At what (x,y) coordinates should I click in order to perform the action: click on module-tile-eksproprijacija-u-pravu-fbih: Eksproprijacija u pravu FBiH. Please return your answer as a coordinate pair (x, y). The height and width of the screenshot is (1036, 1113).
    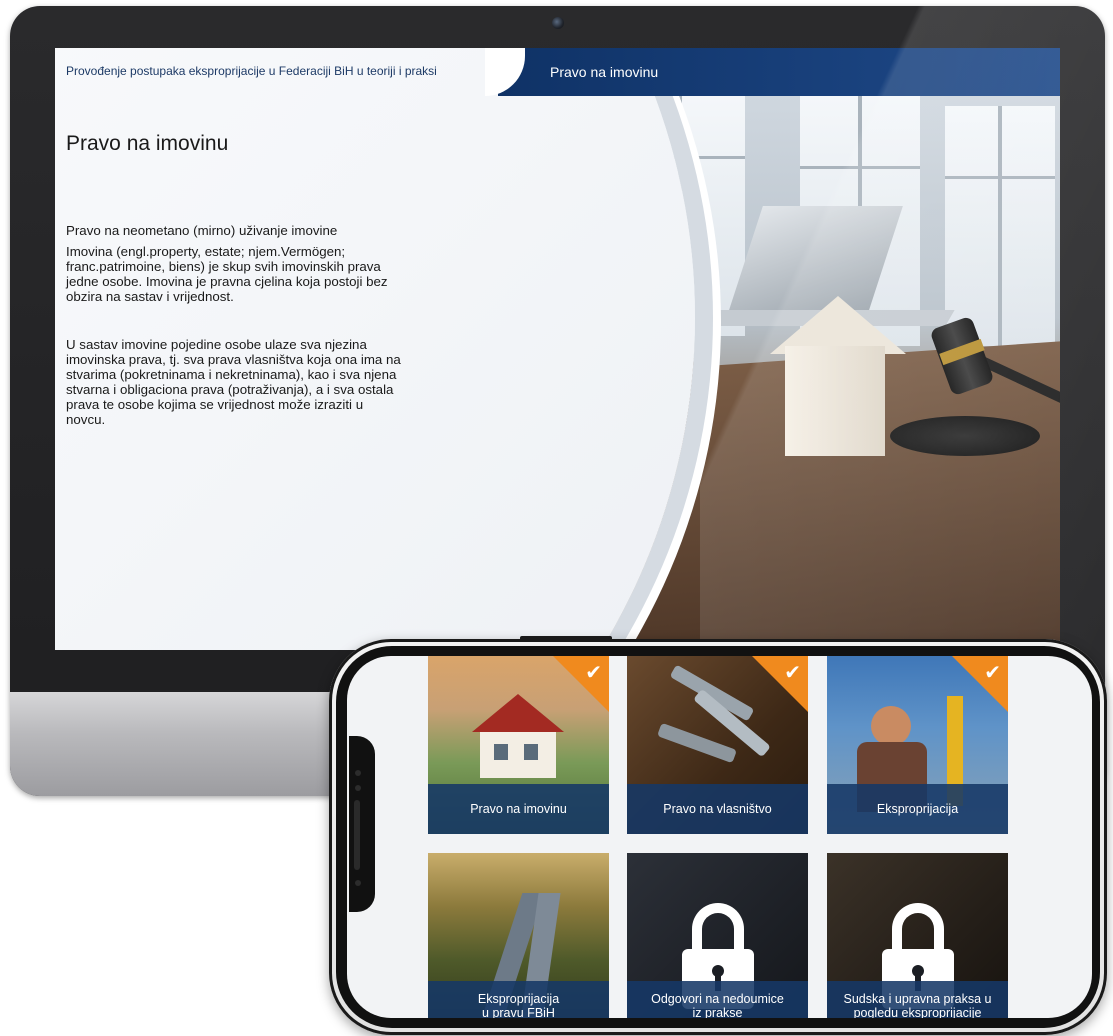
    Looking at the image, I should click on (518, 935).